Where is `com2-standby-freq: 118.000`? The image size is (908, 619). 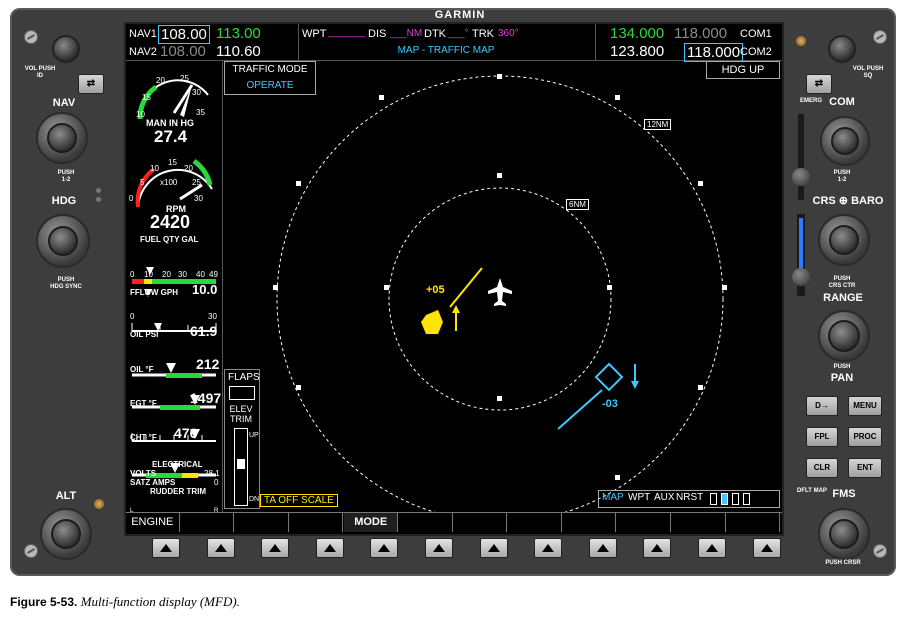 com2-standby-freq: 118.000 is located at coordinates (714, 52).